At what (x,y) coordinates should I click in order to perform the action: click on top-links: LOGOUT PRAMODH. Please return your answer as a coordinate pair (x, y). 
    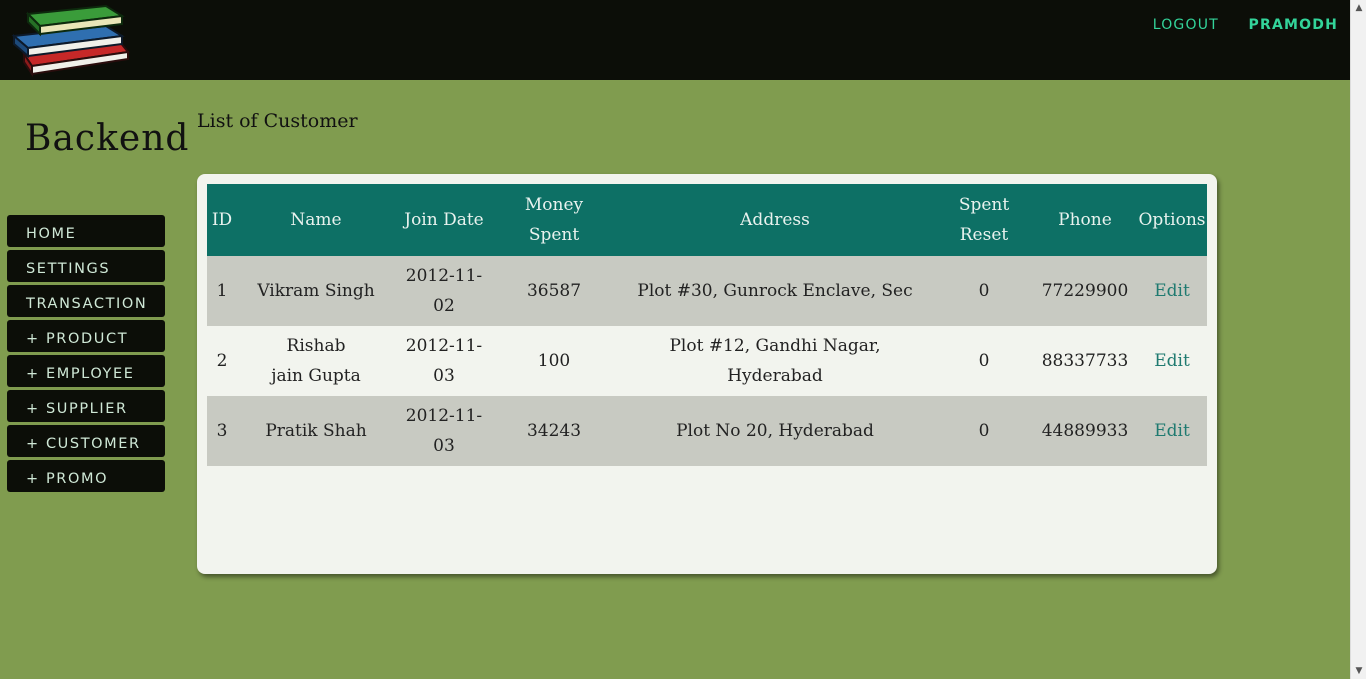
    Looking at the image, I should click on (1245, 25).